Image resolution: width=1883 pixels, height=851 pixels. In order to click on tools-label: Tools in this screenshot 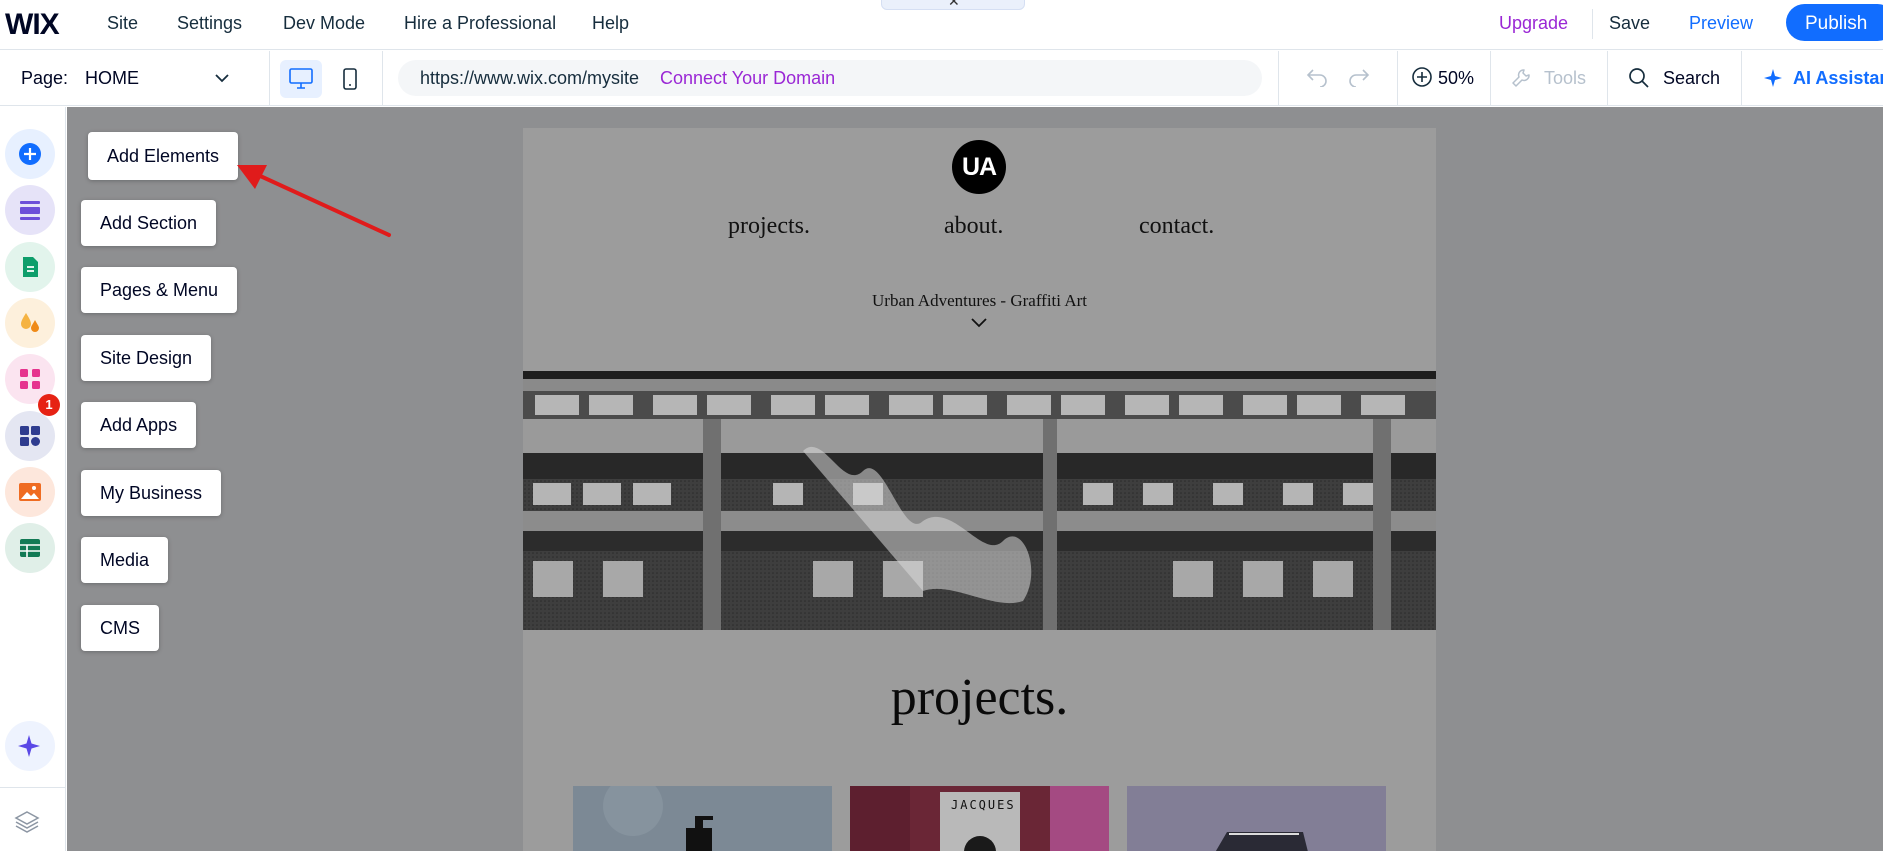, I will do `click(1565, 78)`.